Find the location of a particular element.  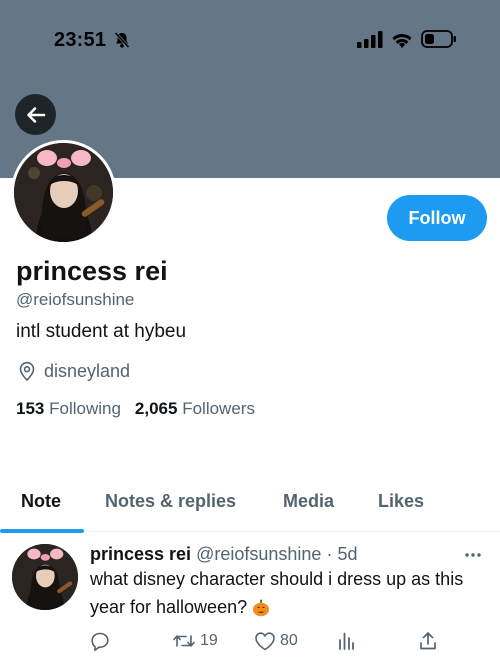

follow-stats: 153 Following 2,065 Followers is located at coordinates (135, 409).